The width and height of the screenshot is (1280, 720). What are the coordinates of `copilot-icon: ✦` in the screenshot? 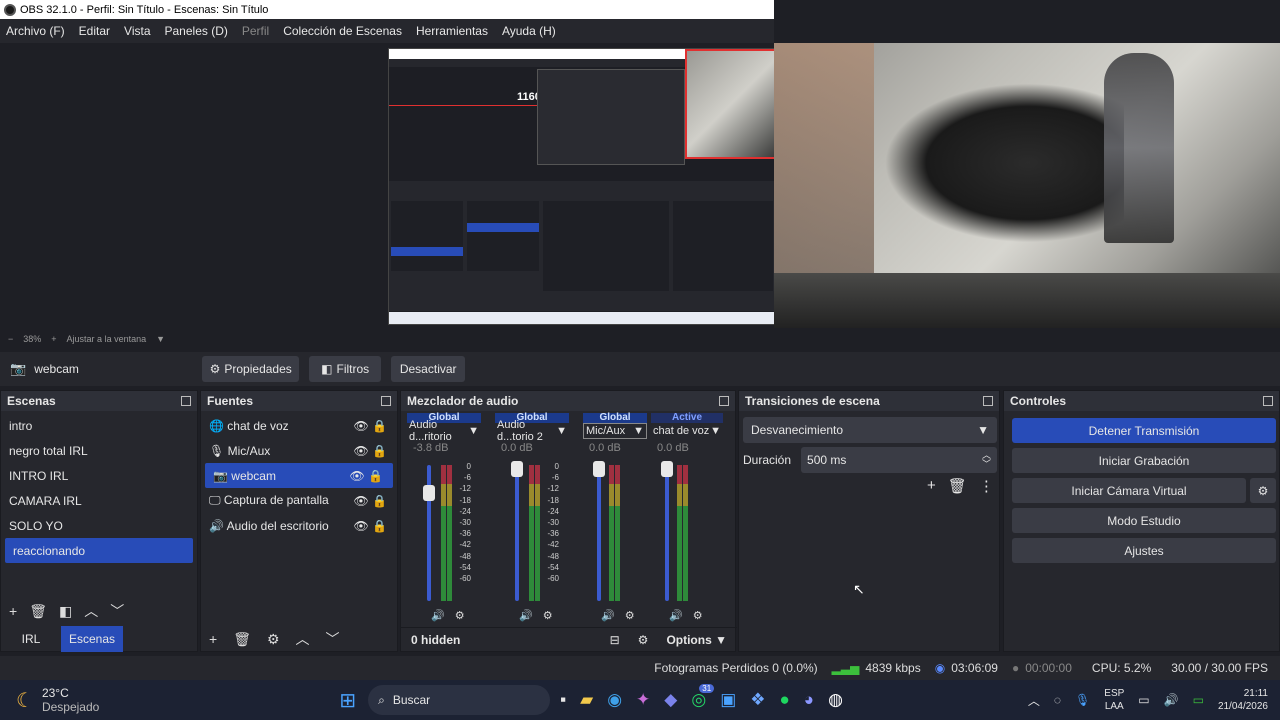 It's located at (643, 700).